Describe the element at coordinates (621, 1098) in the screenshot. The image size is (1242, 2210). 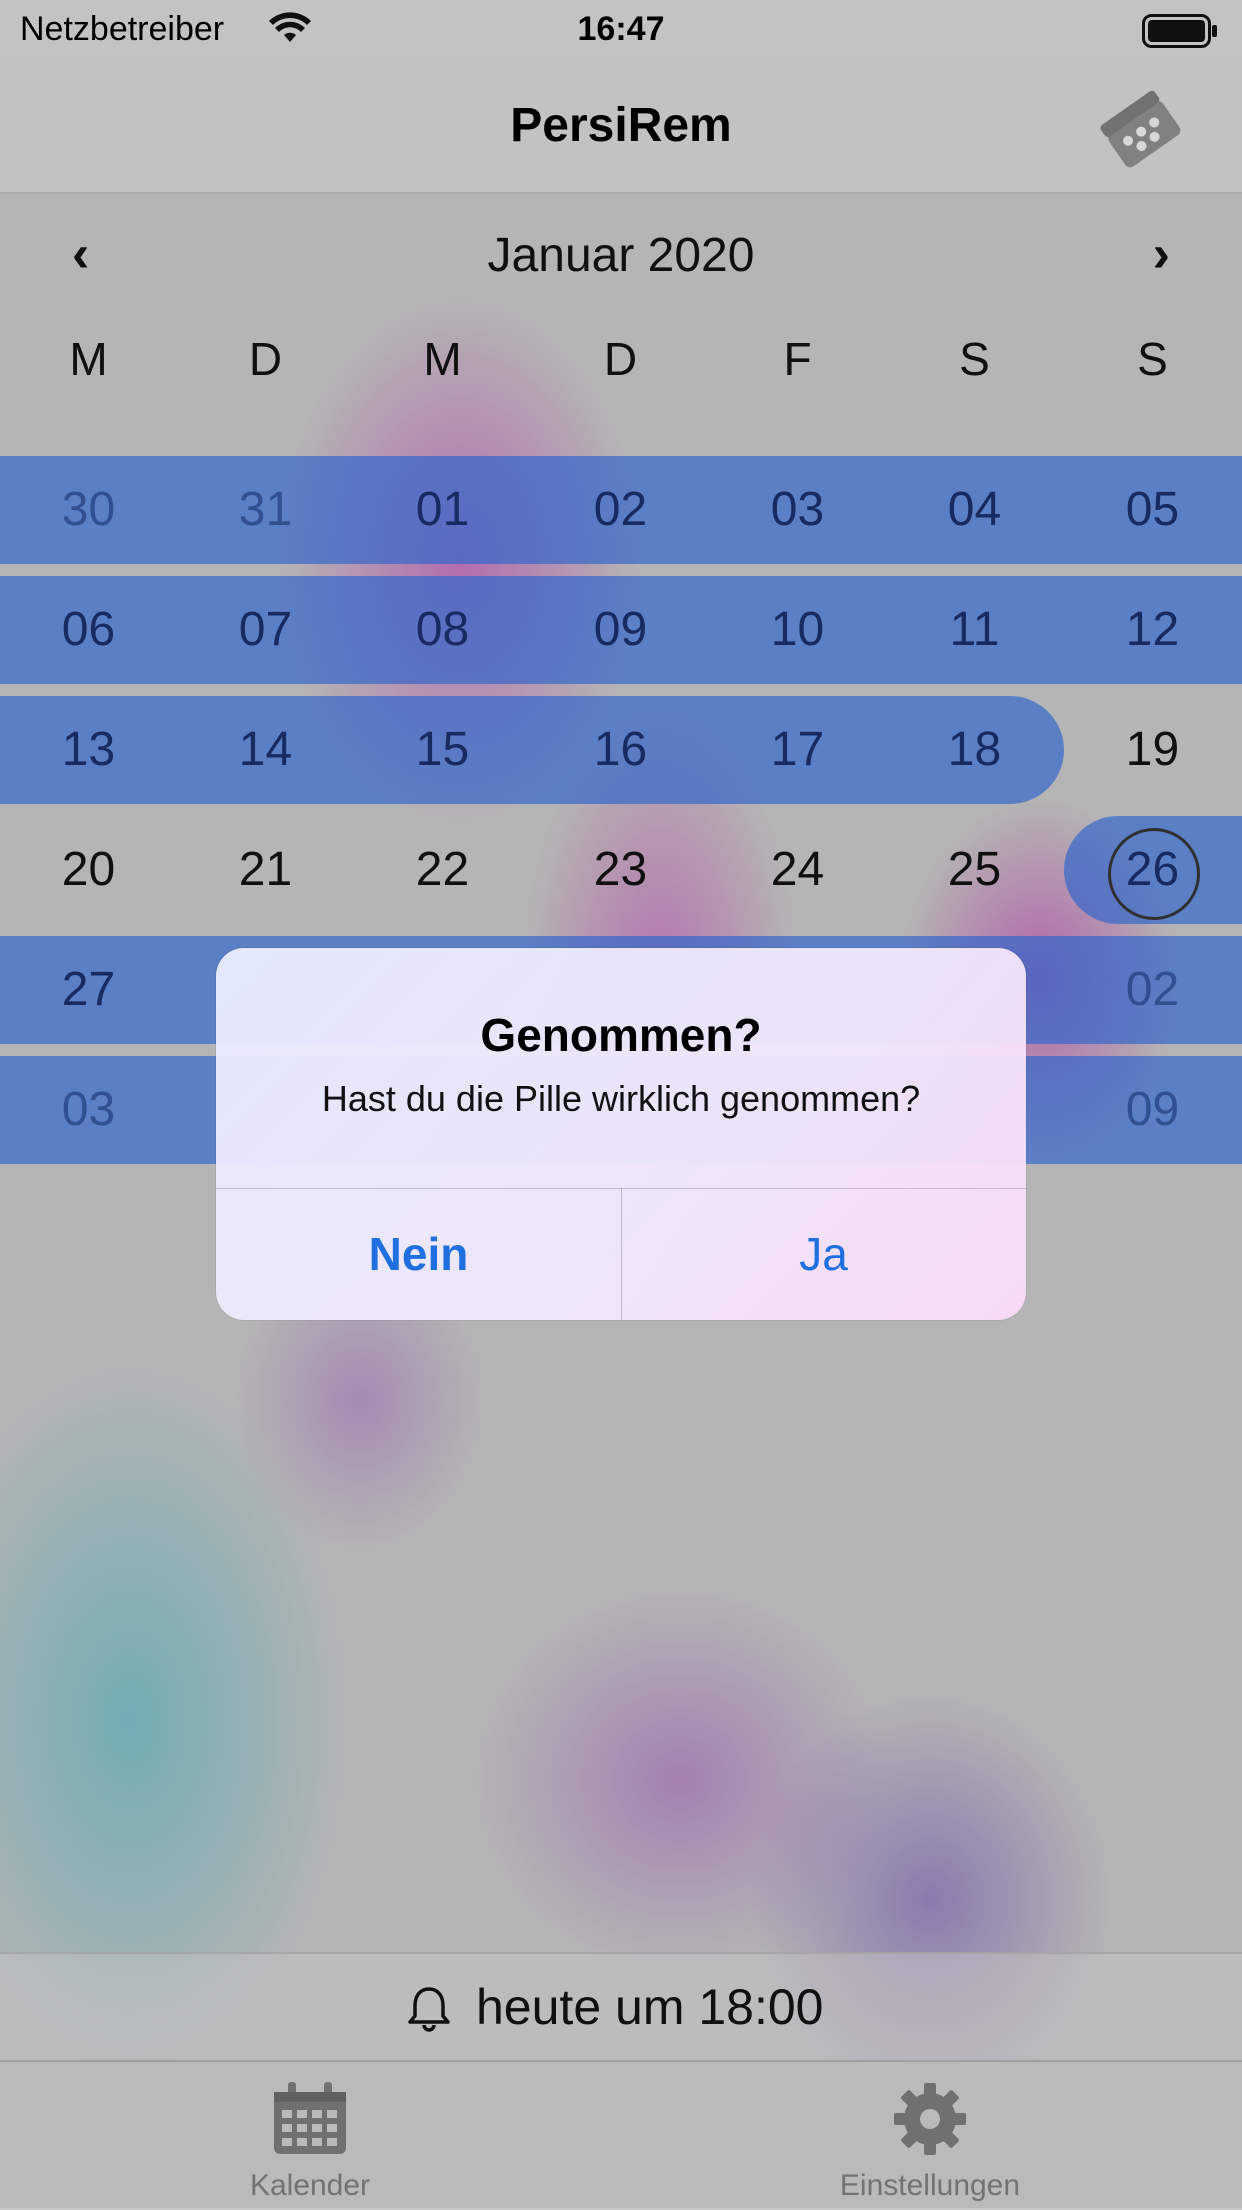
I see `alert-message: Hast du die Pille wirklich genommen?` at that location.